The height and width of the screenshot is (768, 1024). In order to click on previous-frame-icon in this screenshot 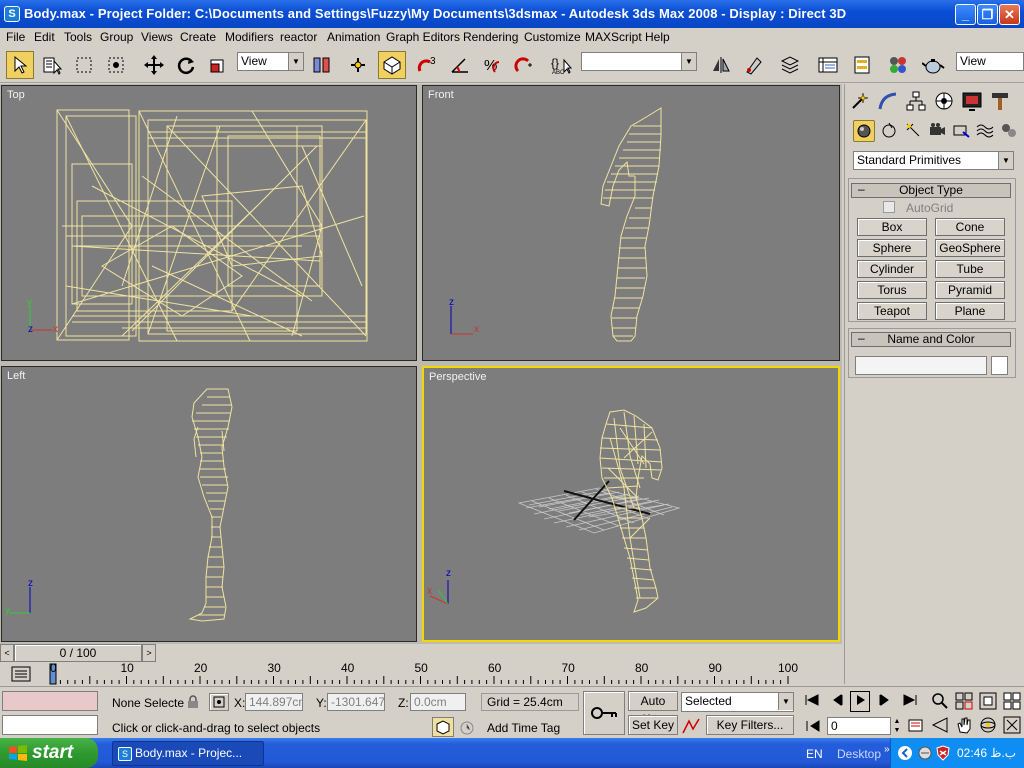, I will do `click(838, 701)`.